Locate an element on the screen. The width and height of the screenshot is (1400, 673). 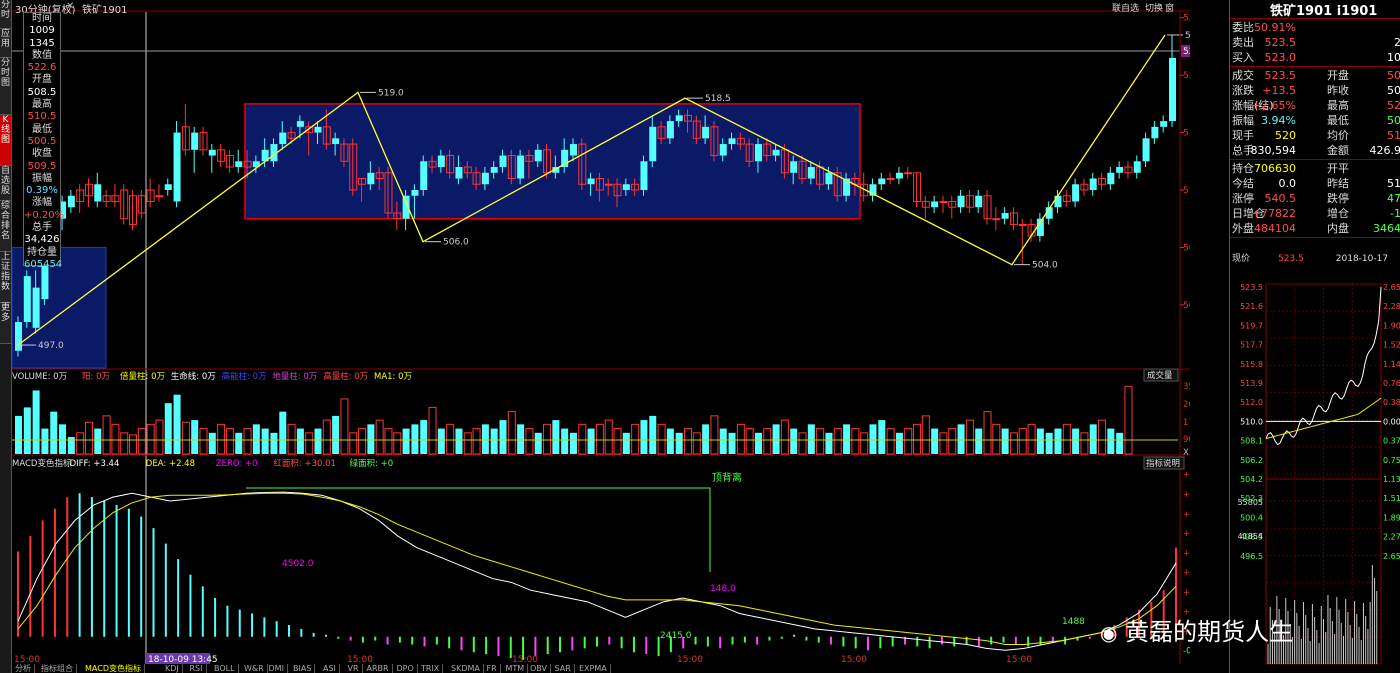
quote-key-2: 跌停 is located at coordinates (1338, 198).